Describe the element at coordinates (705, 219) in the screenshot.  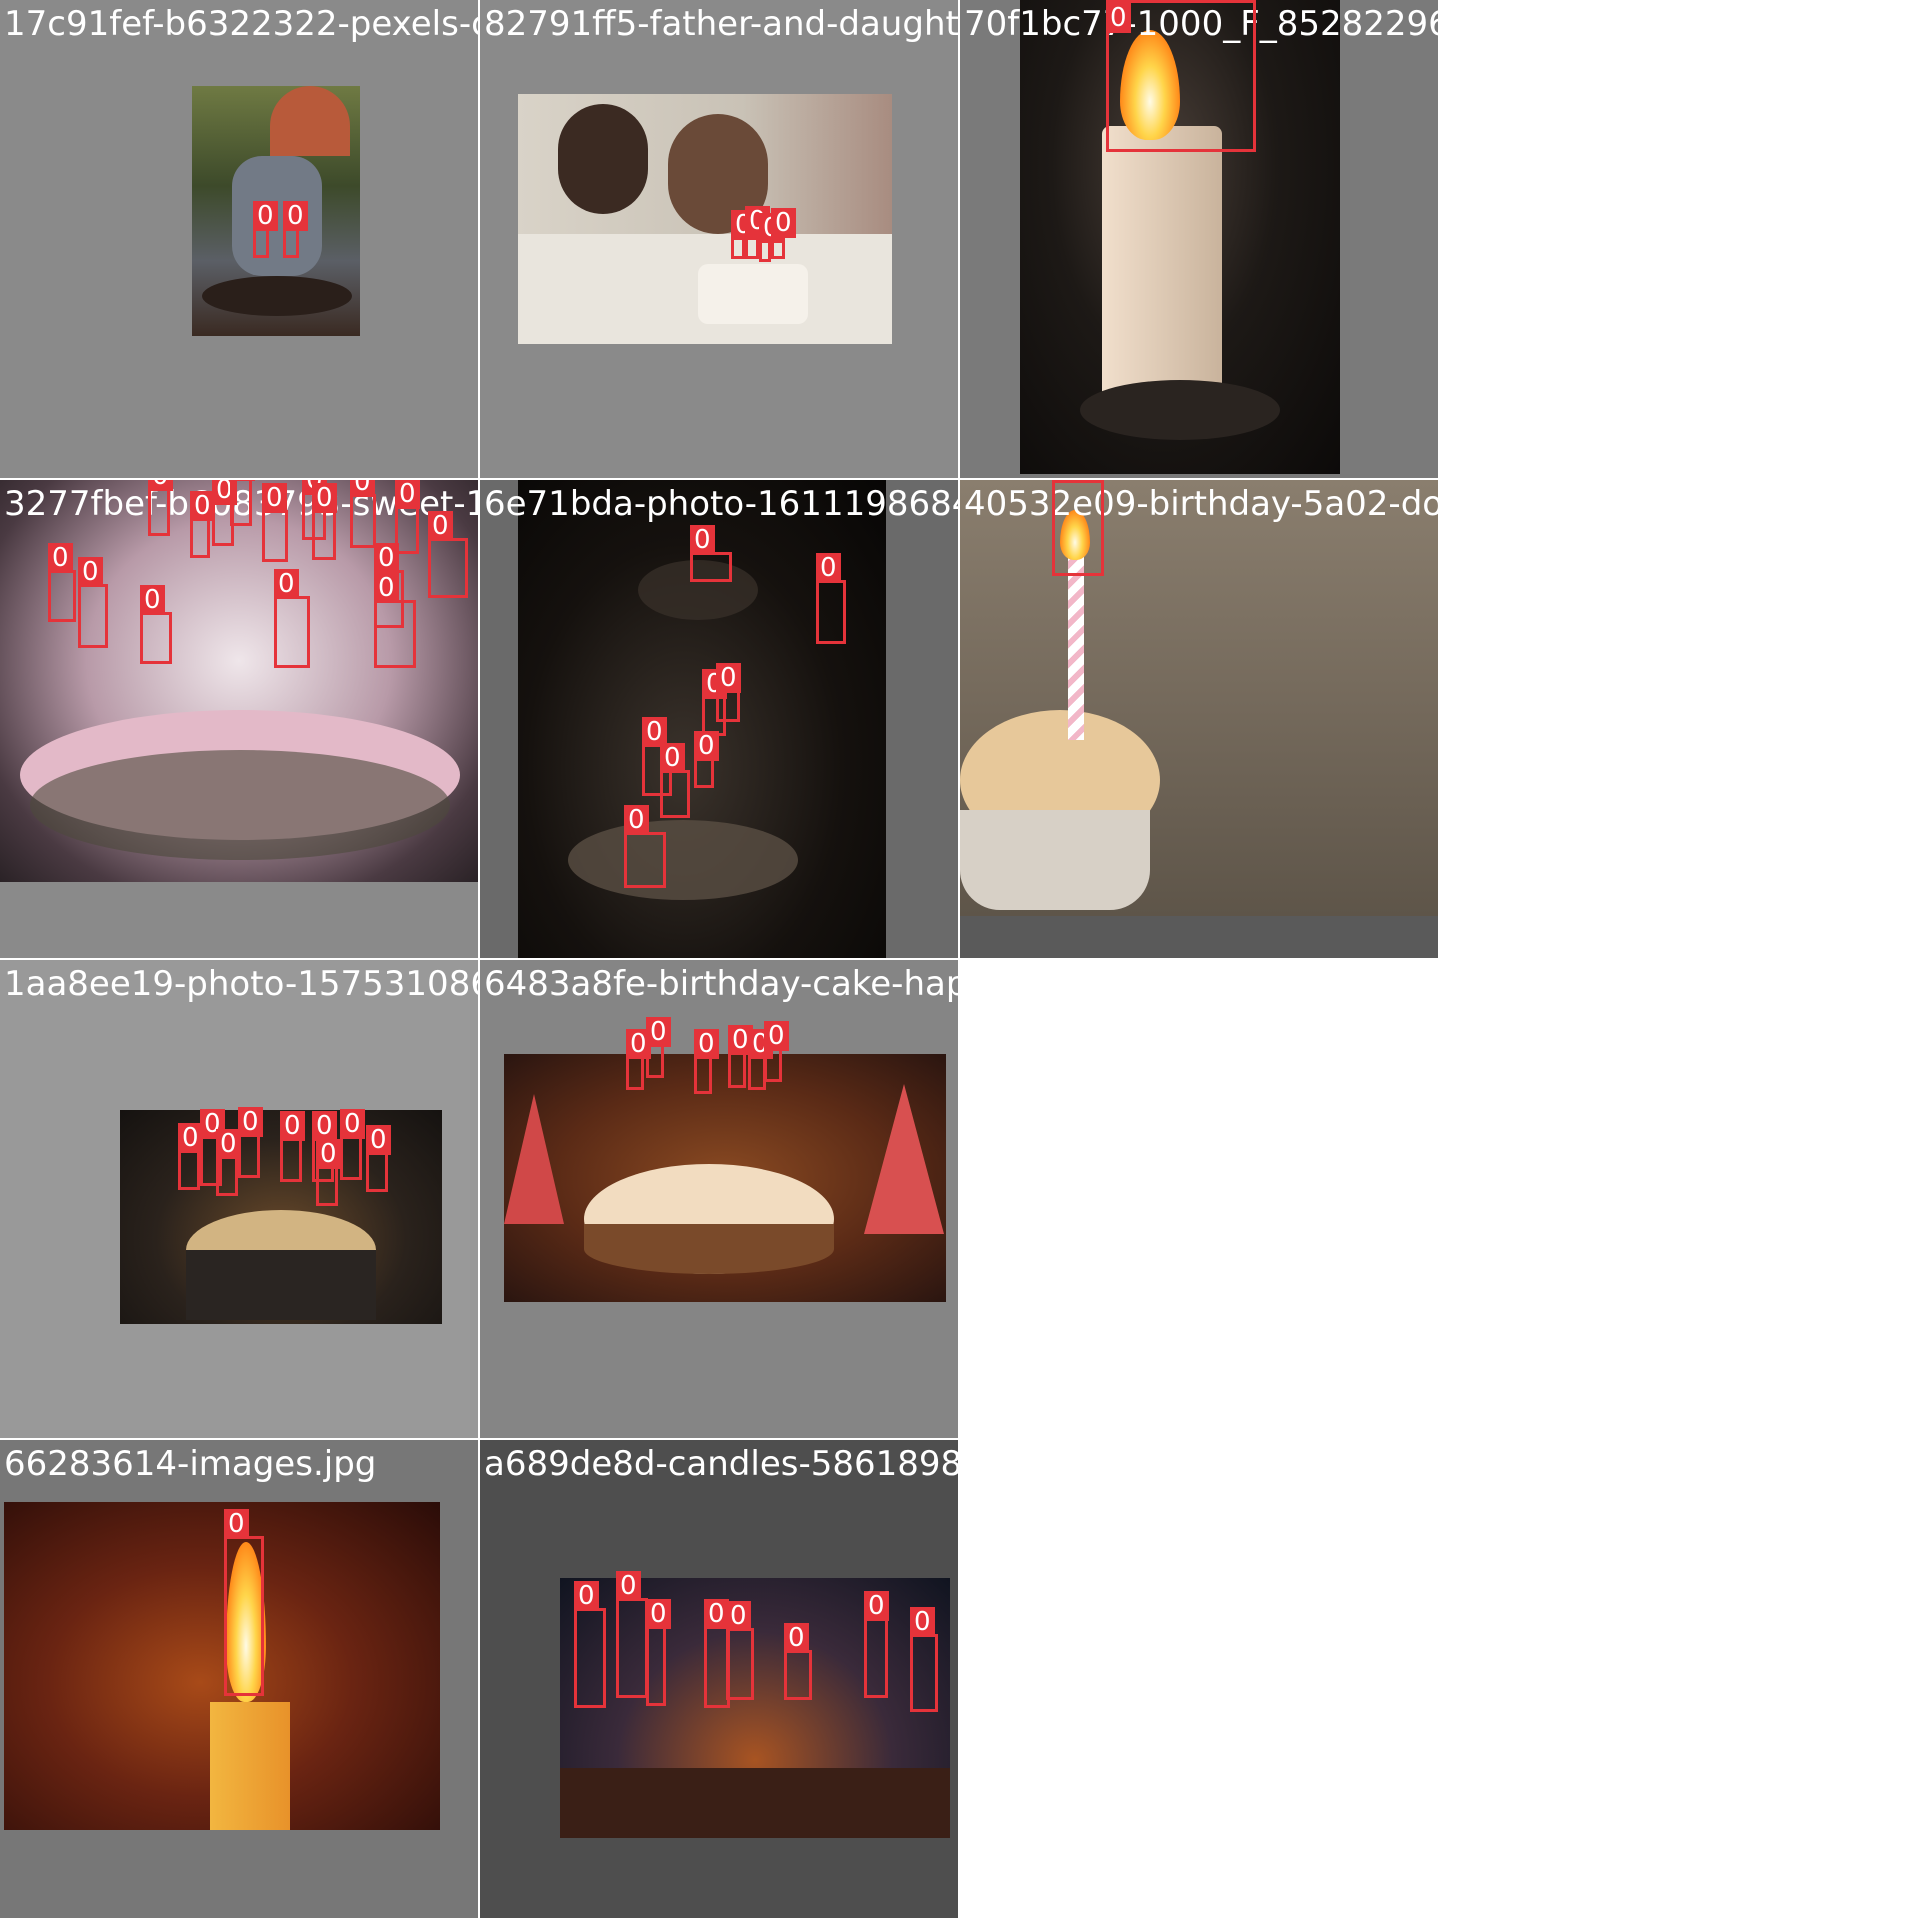
I see `photo-father-daughter` at that location.